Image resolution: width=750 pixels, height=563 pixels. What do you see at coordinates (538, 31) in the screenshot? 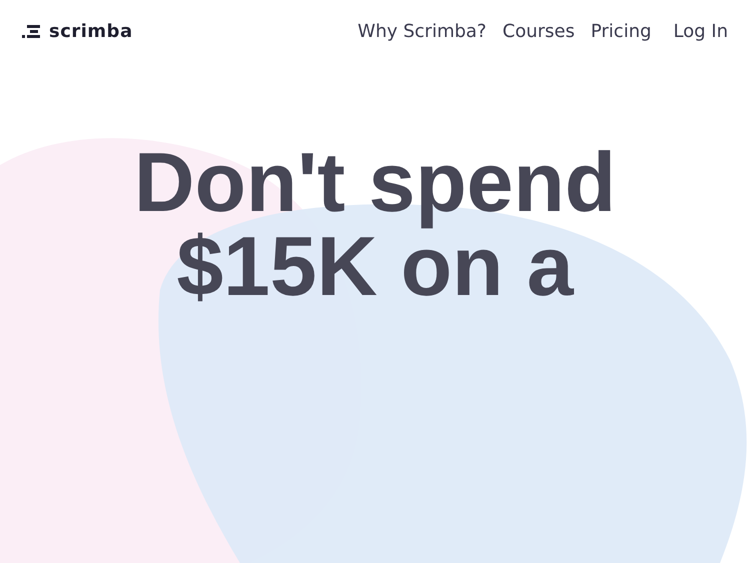
I see `nav-link: Courses` at bounding box center [538, 31].